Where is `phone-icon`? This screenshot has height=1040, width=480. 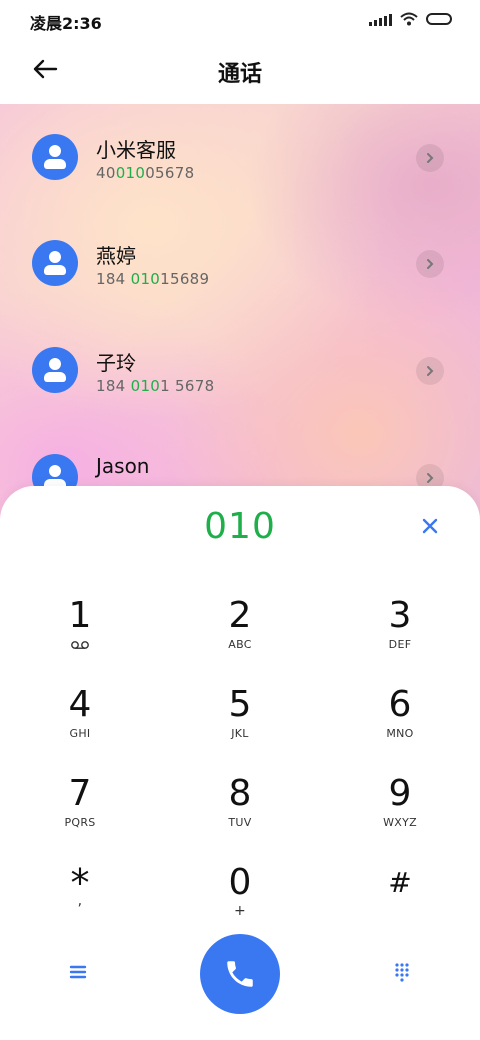
phone-icon is located at coordinates (240, 974).